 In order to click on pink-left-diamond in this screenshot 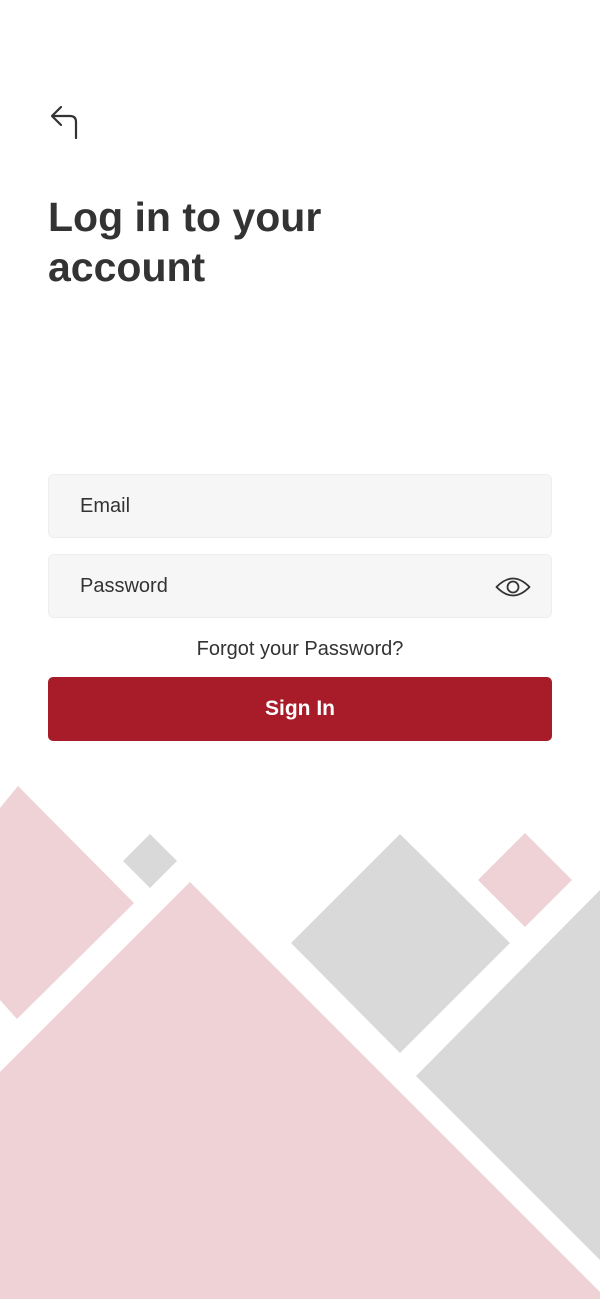, I will do `click(67, 902)`.